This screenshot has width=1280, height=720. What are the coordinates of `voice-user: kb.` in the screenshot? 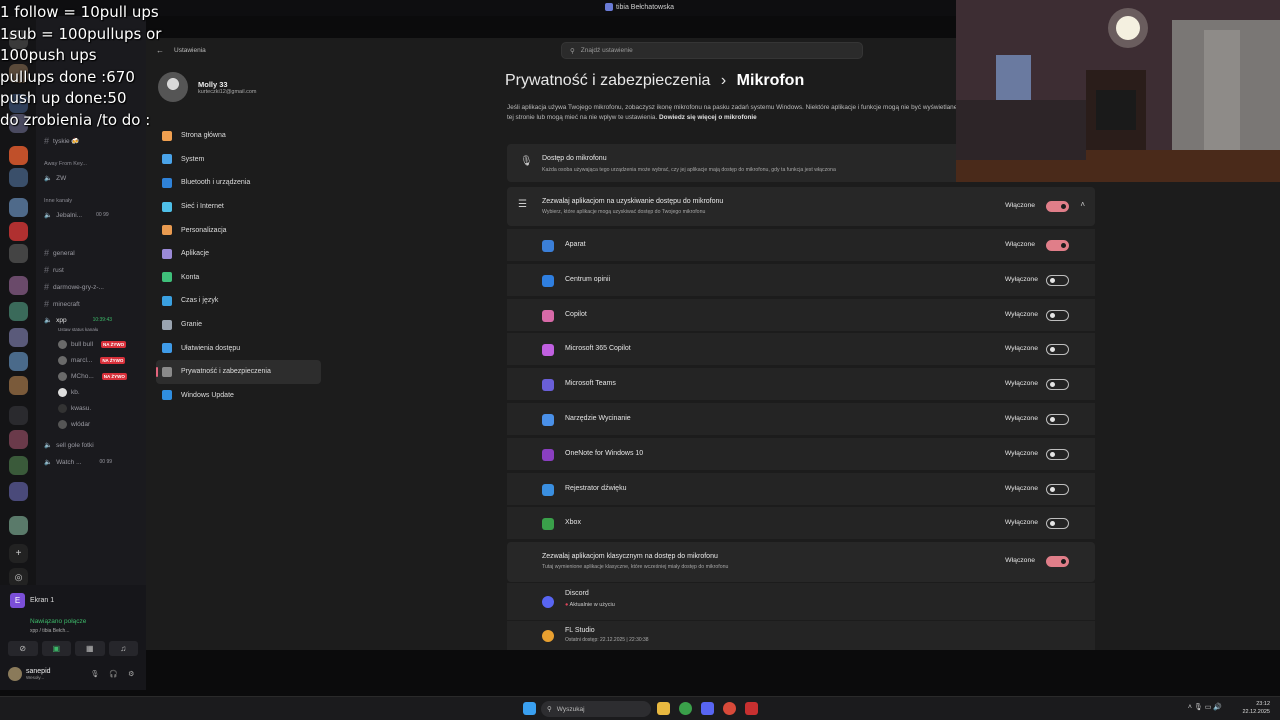 It's located at (69, 392).